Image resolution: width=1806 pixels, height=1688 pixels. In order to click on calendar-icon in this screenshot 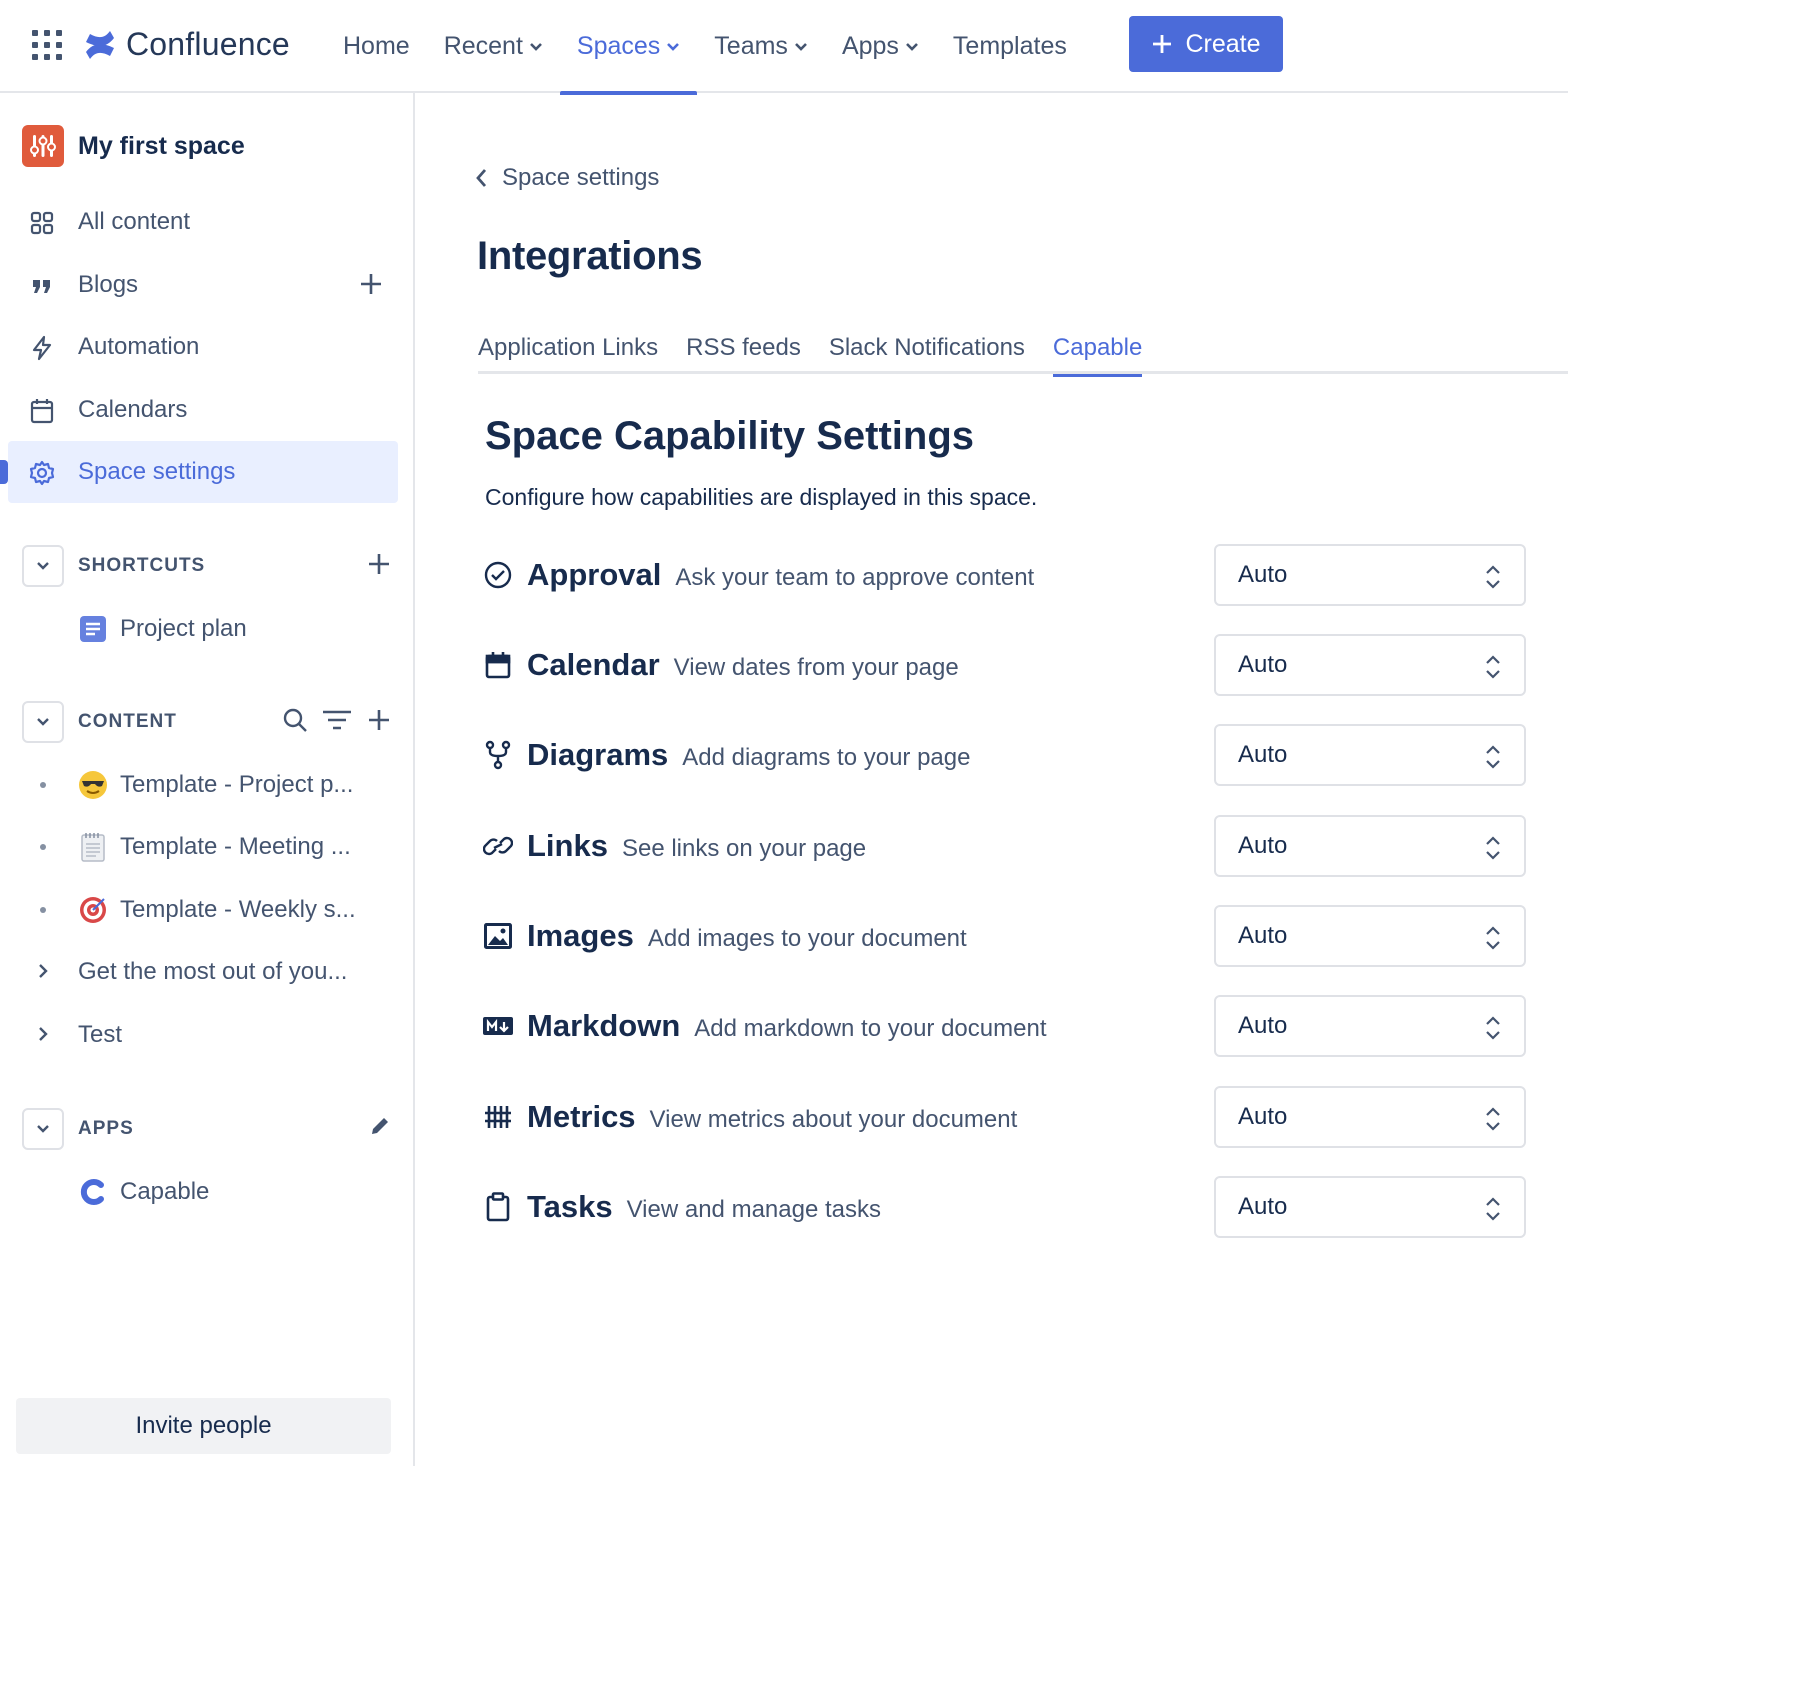, I will do `click(42, 411)`.